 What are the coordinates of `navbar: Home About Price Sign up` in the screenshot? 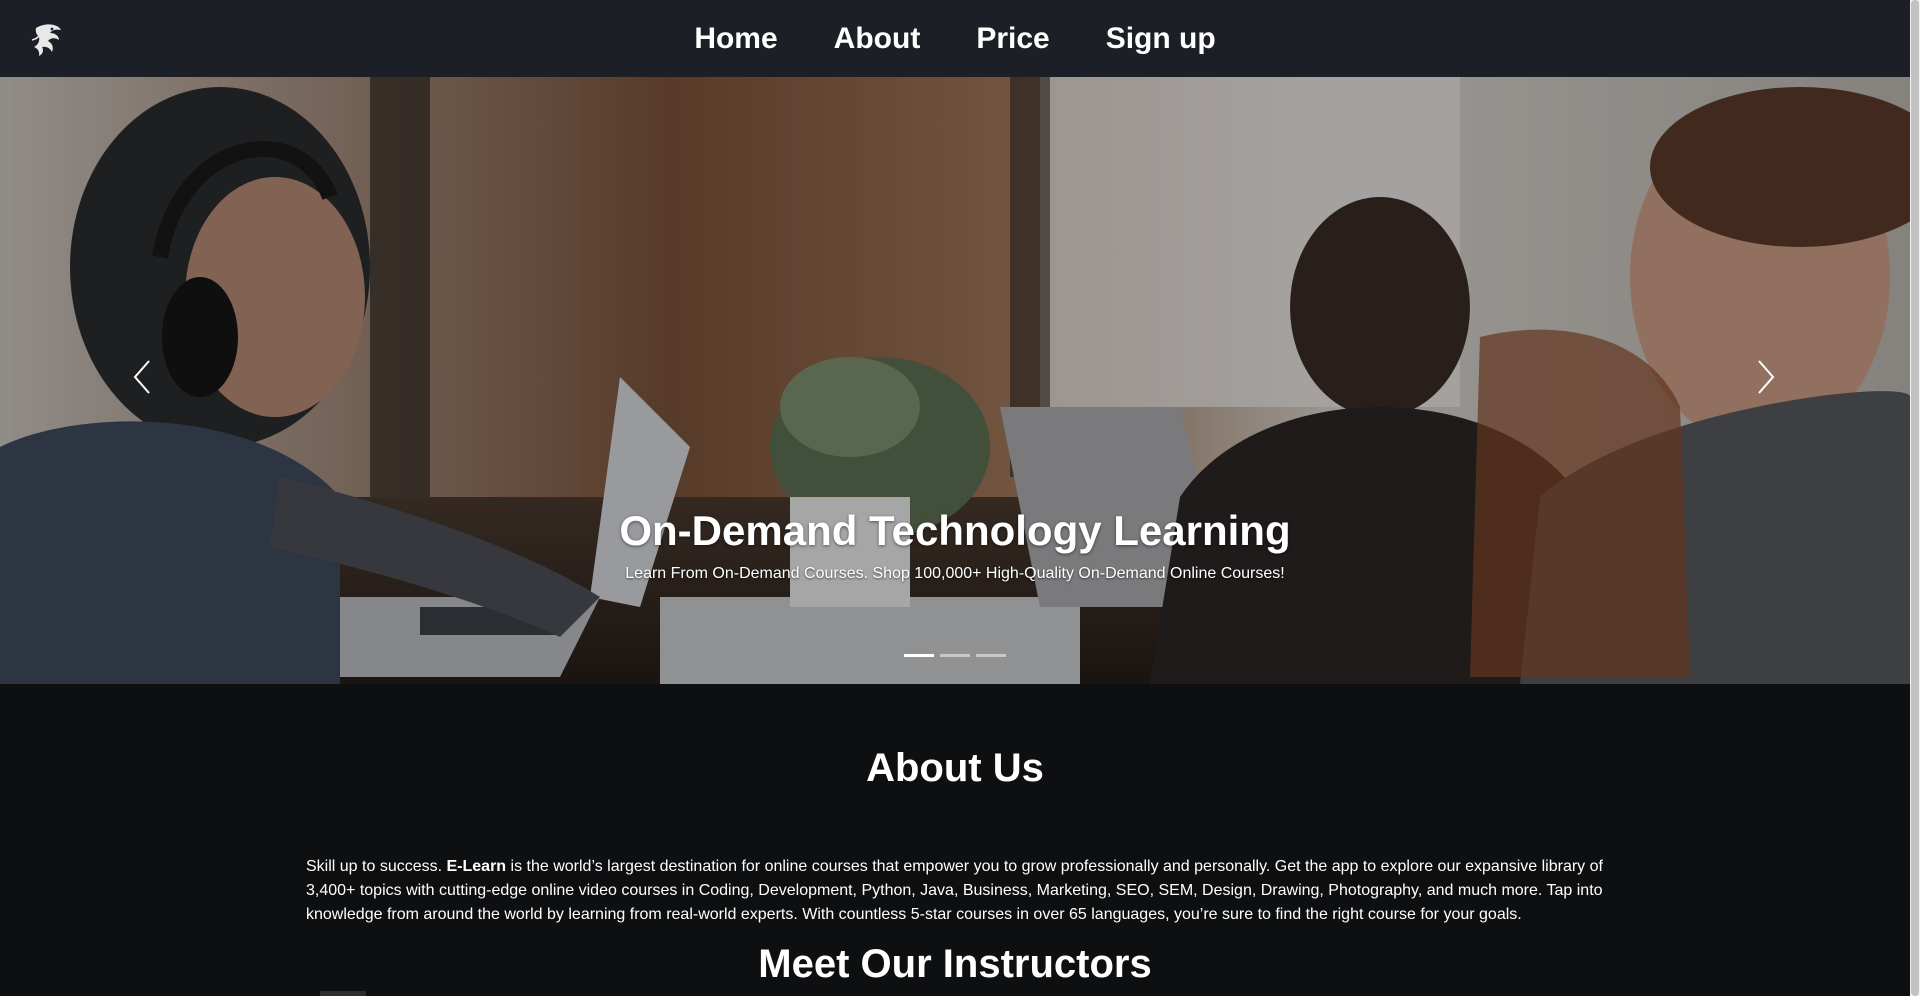 It's located at (955, 38).